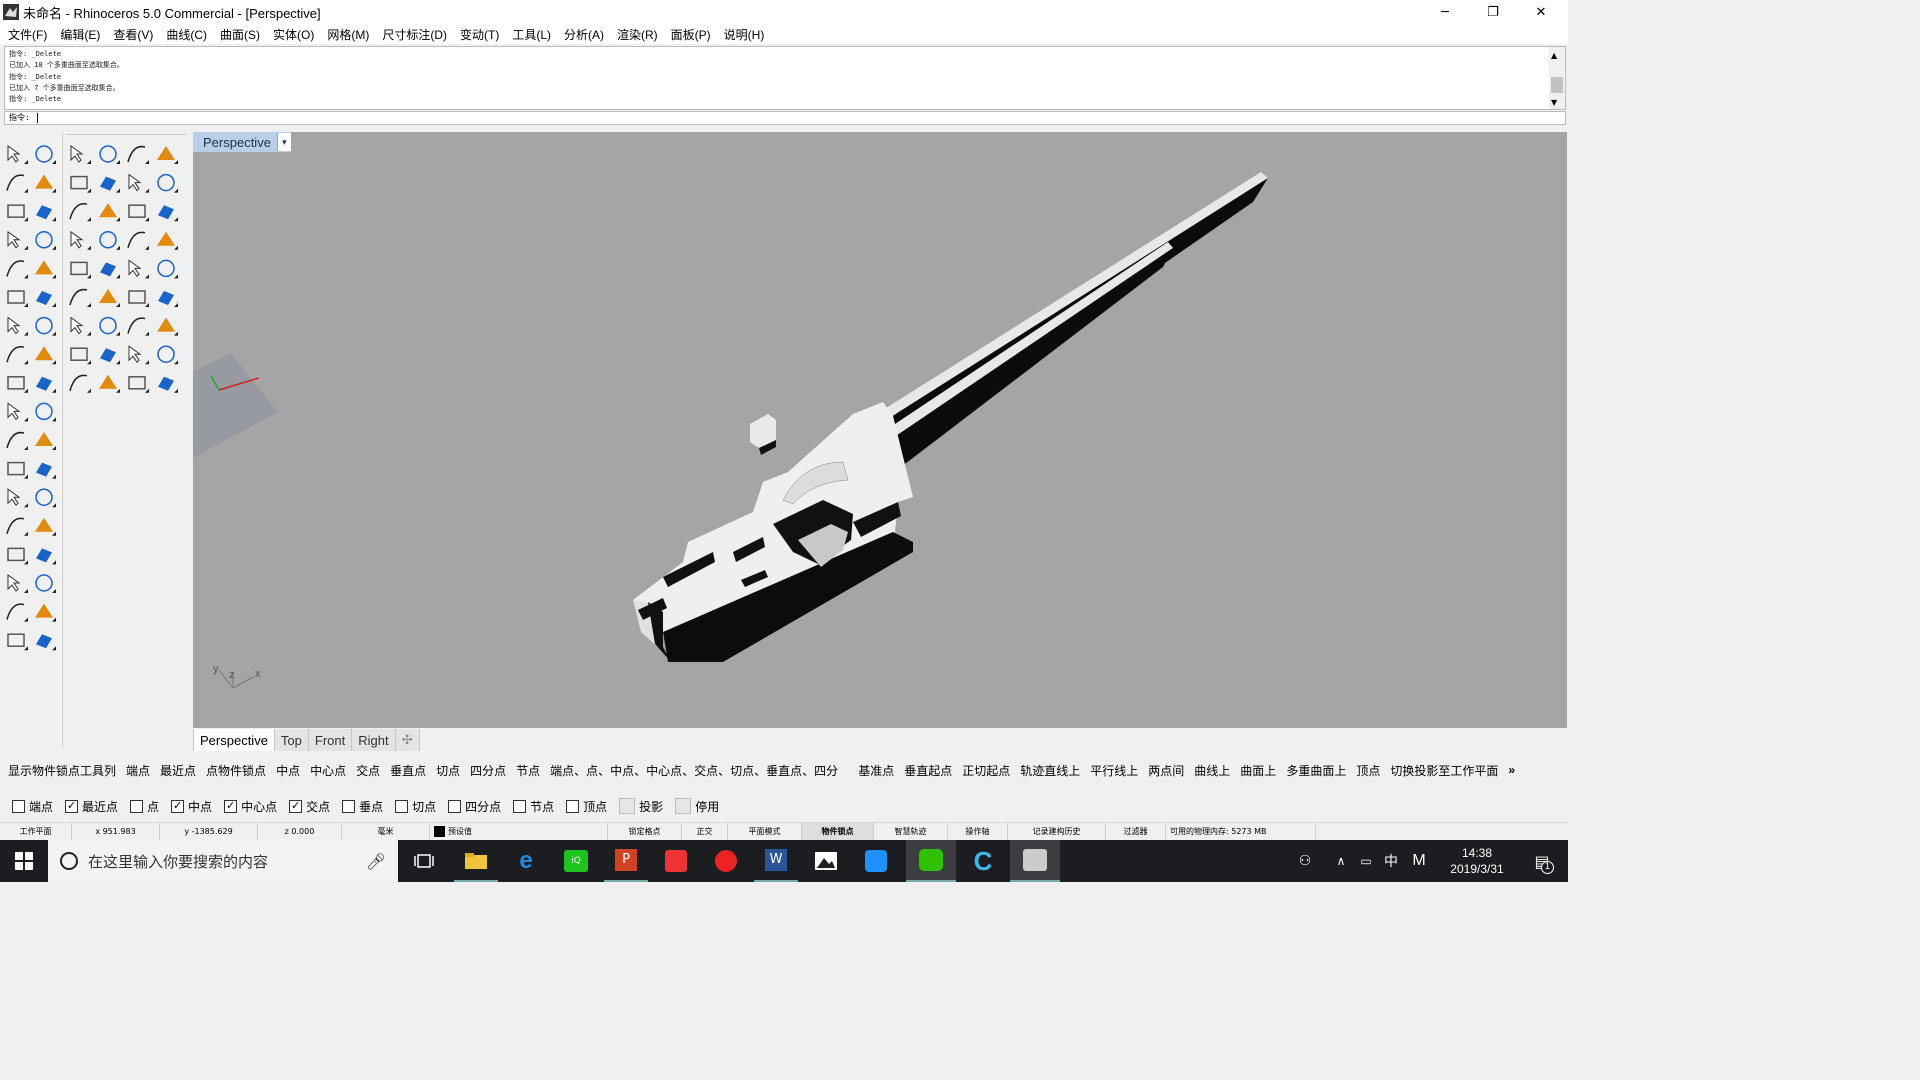 Image resolution: width=1920 pixels, height=1080 pixels. What do you see at coordinates (187, 34) in the screenshot?
I see `menu-curve: 曲线(C)` at bounding box center [187, 34].